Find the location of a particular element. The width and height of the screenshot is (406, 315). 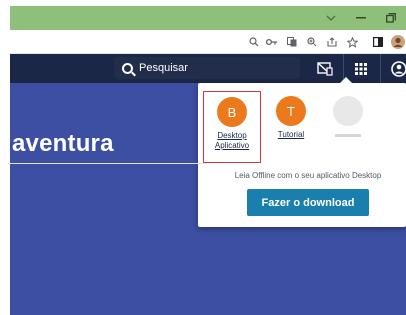

chevron-down-icon is located at coordinates (331, 18).